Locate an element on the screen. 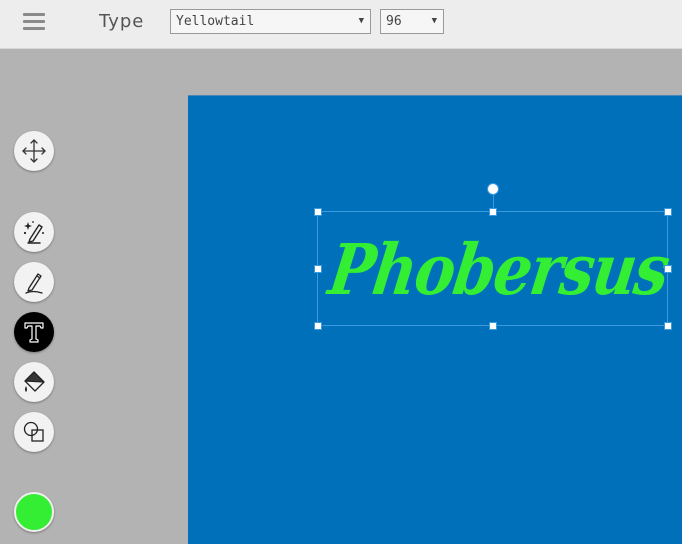 The width and height of the screenshot is (682, 544). current-tool-label: Type is located at coordinates (122, 21).